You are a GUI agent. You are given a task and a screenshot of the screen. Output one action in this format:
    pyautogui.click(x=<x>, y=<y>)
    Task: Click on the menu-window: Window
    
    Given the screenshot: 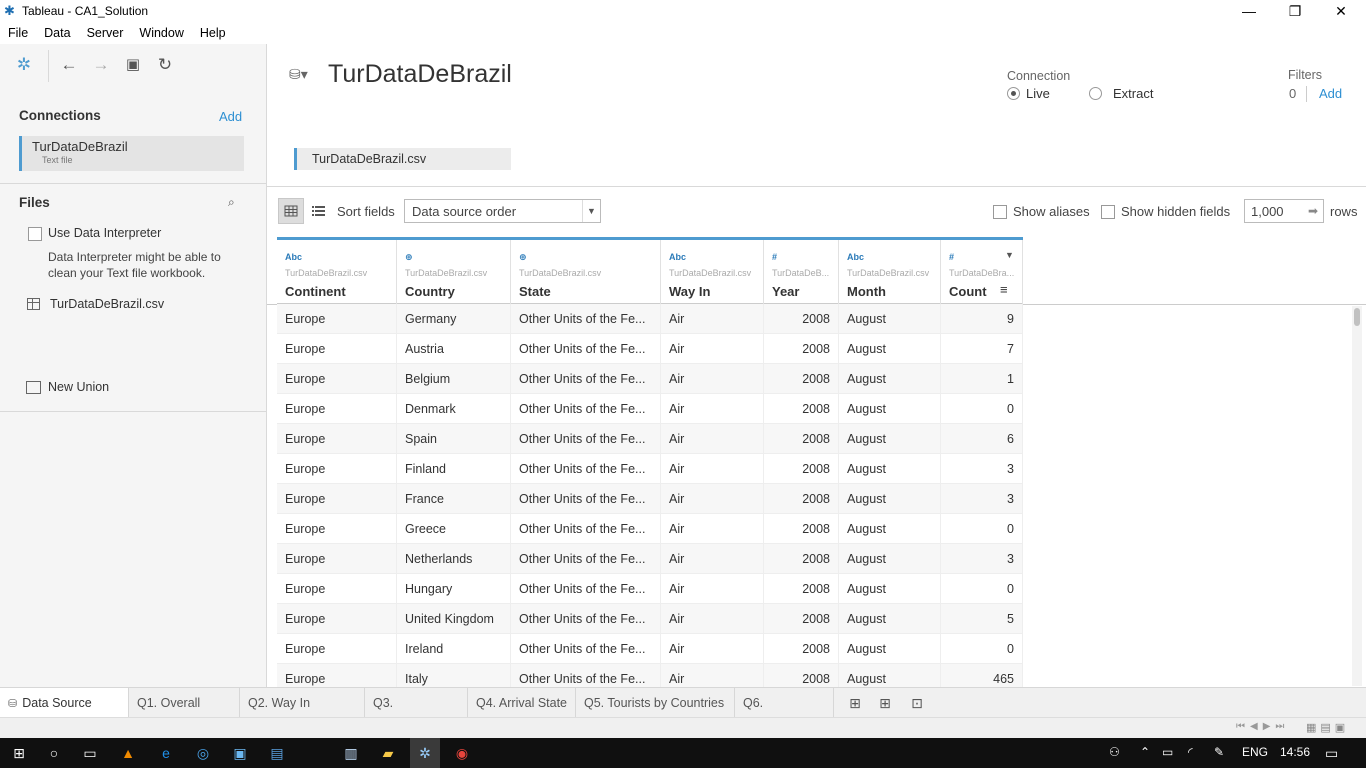 What is the action you would take?
    pyautogui.click(x=161, y=33)
    